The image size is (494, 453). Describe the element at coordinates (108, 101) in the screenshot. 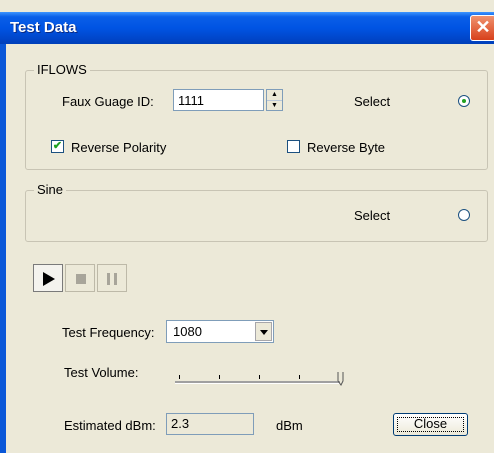

I see `gauge-id-label: Faux Guage ID:` at that location.